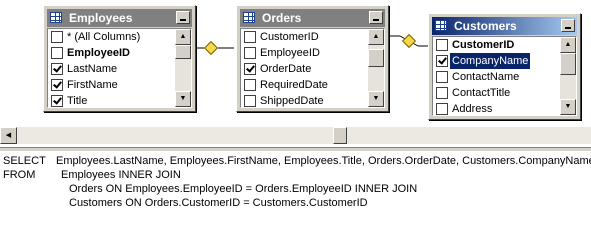 This screenshot has width=591, height=240. I want to click on column-row: Title, so click(111, 100).